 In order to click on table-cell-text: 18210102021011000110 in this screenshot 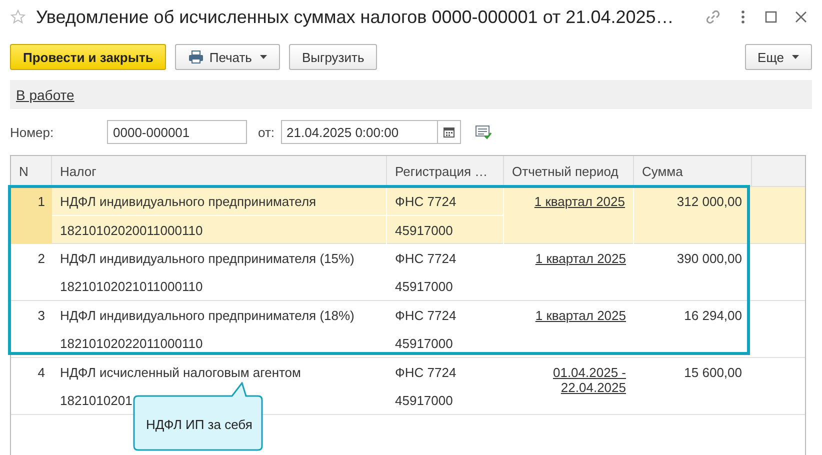, I will do `click(131, 287)`.